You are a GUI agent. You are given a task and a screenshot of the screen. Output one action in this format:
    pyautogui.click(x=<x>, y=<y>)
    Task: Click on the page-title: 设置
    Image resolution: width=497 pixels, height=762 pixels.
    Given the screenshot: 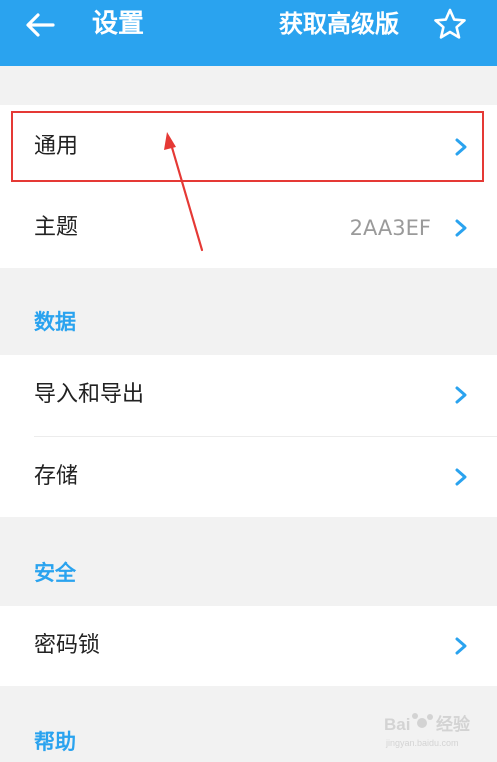 What is the action you would take?
    pyautogui.click(x=118, y=24)
    